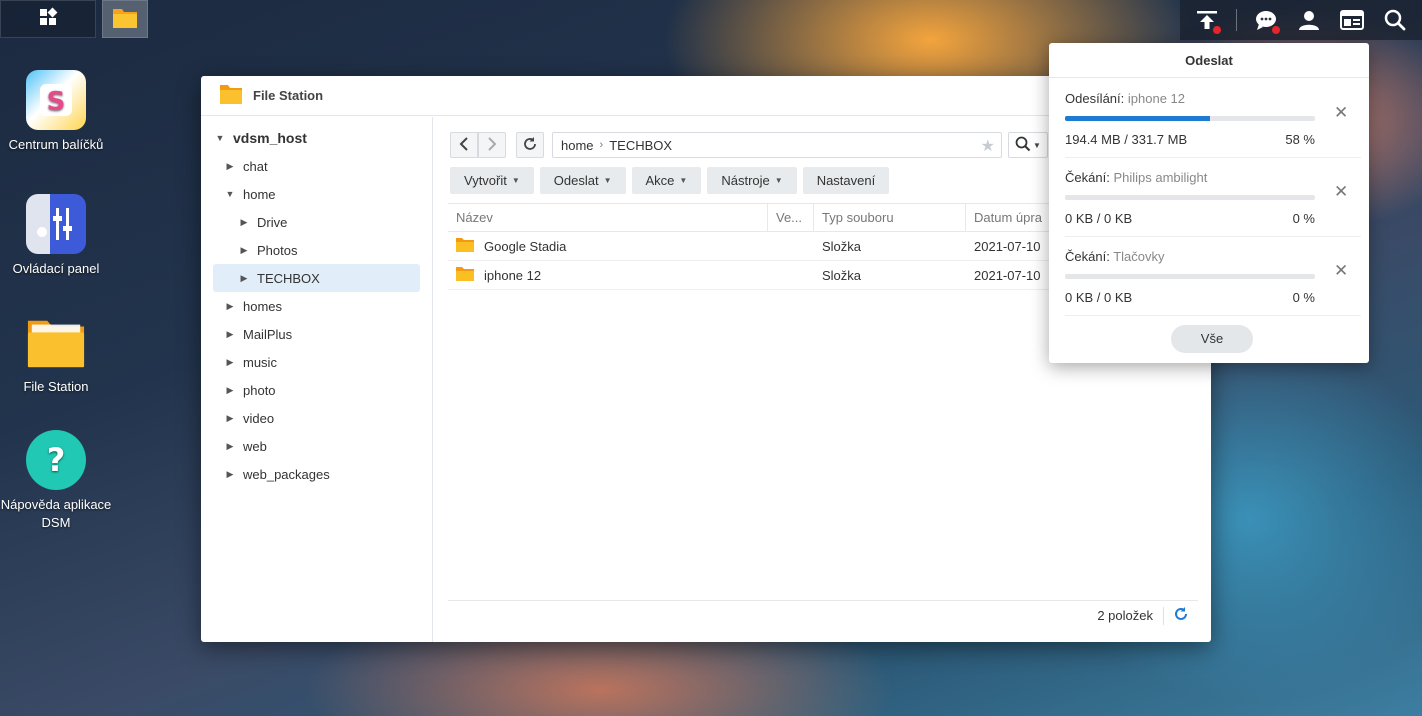  What do you see at coordinates (778, 180) in the screenshot?
I see `caret-down-icon: ▼` at bounding box center [778, 180].